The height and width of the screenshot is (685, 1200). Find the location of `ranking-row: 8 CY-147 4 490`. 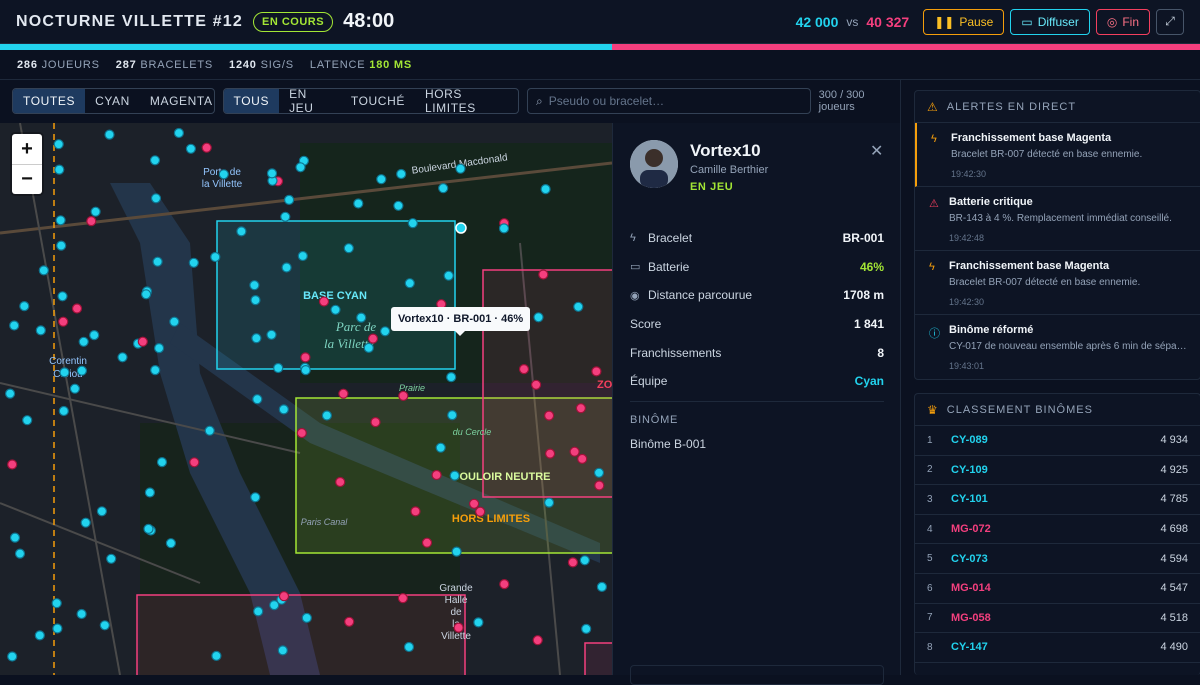

ranking-row: 8 CY-147 4 490 is located at coordinates (1057, 648).